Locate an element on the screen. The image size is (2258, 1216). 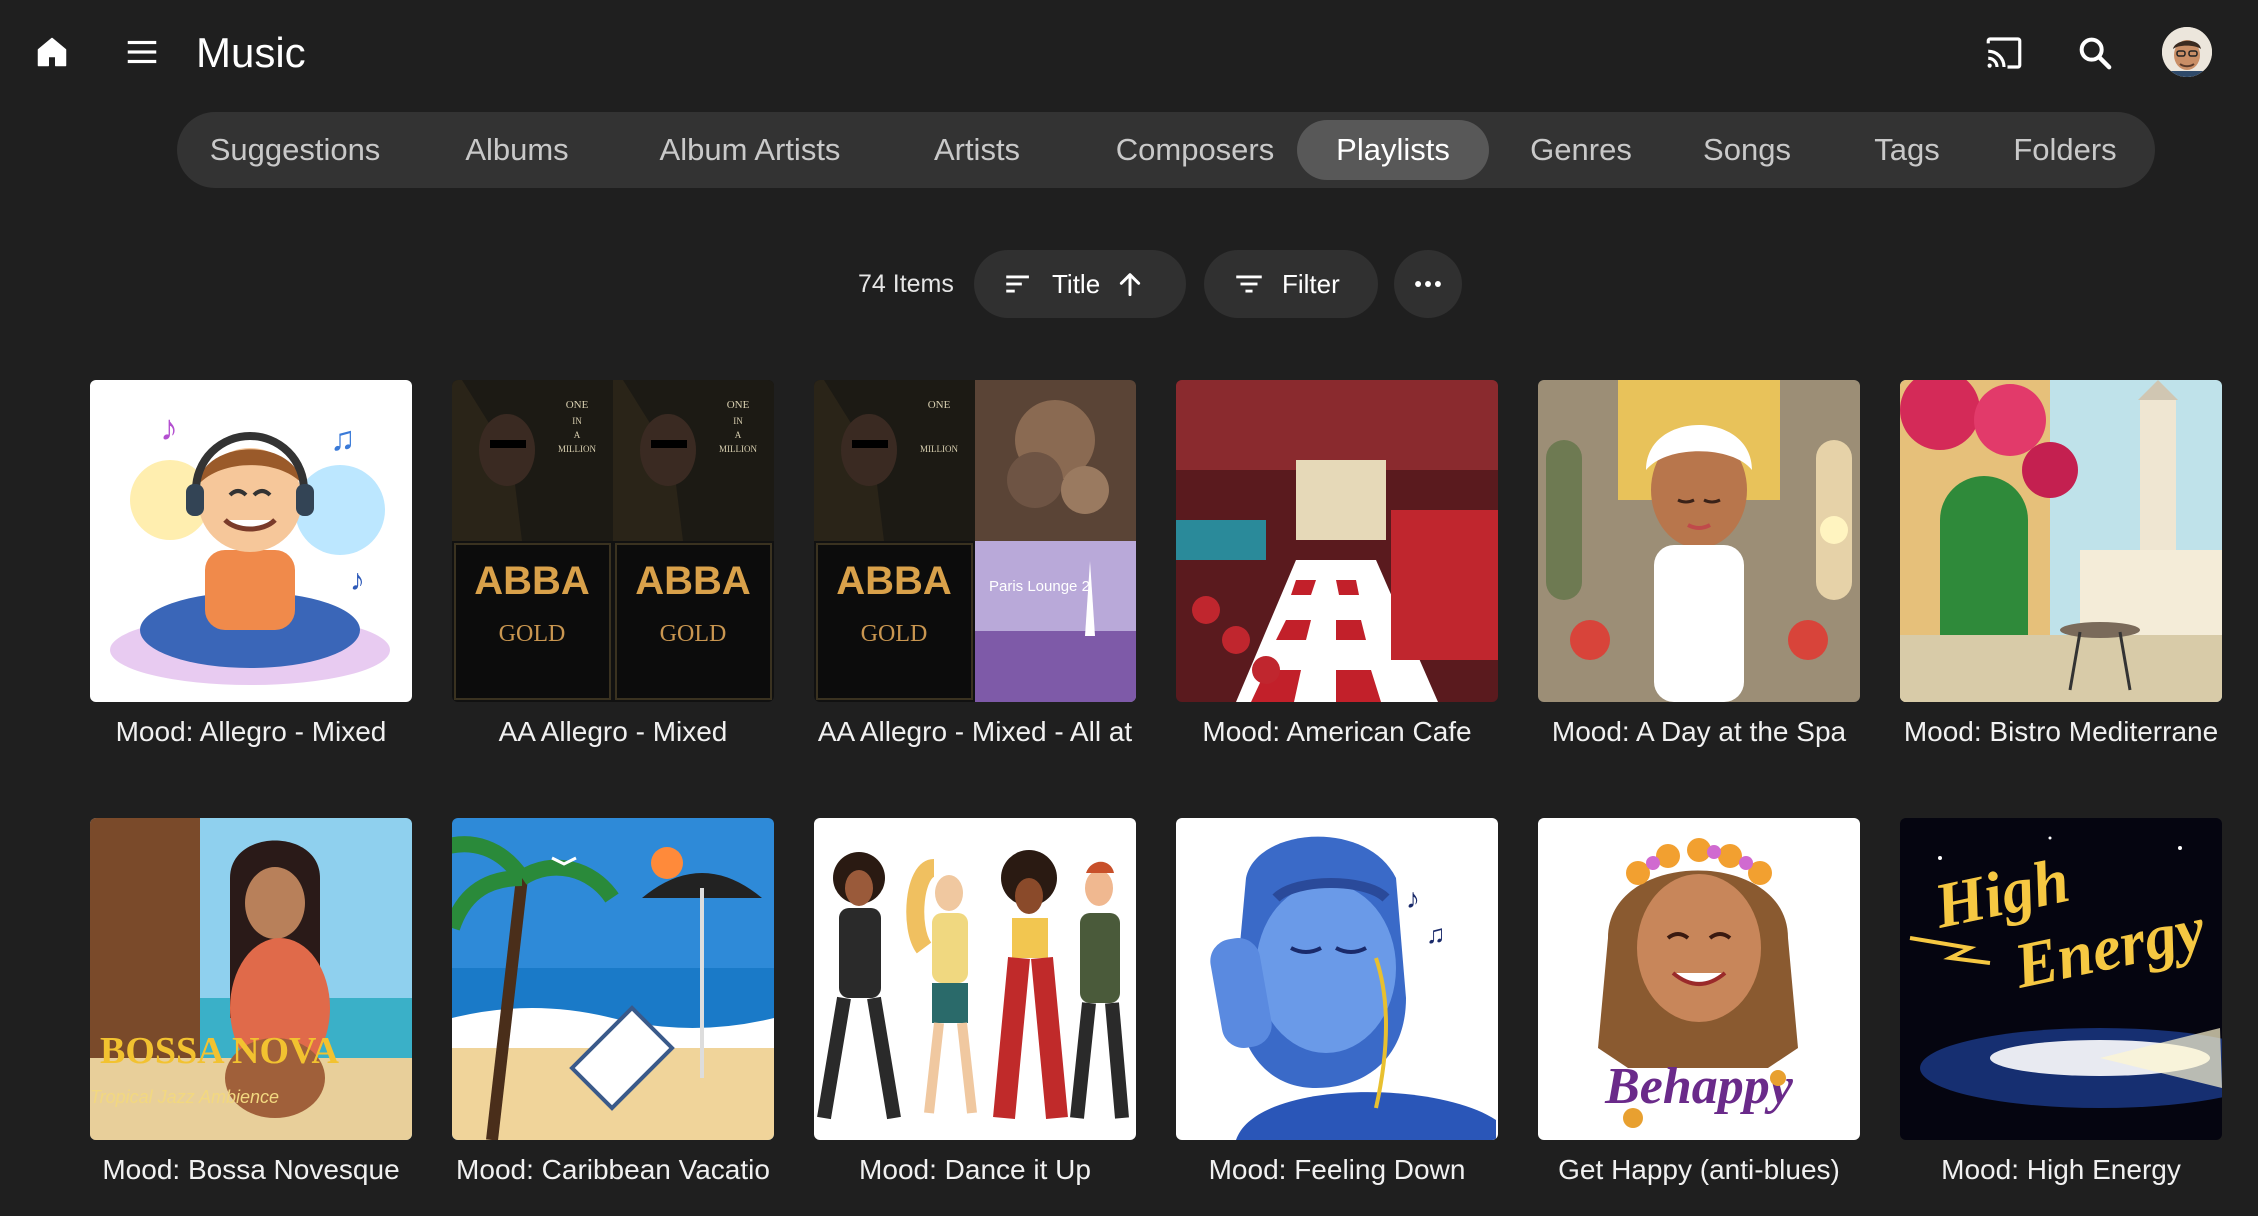
tab-album-artists: Album Artists is located at coordinates (750, 150).